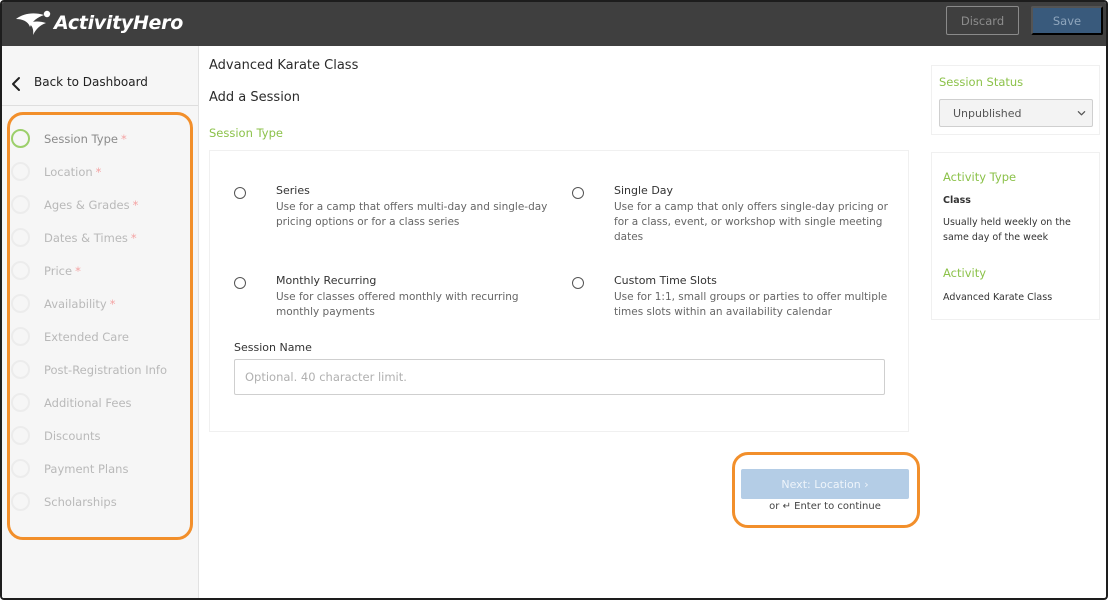 The width and height of the screenshot is (1108, 600). I want to click on top-bar: ActivityHero Discard Save, so click(554, 24).